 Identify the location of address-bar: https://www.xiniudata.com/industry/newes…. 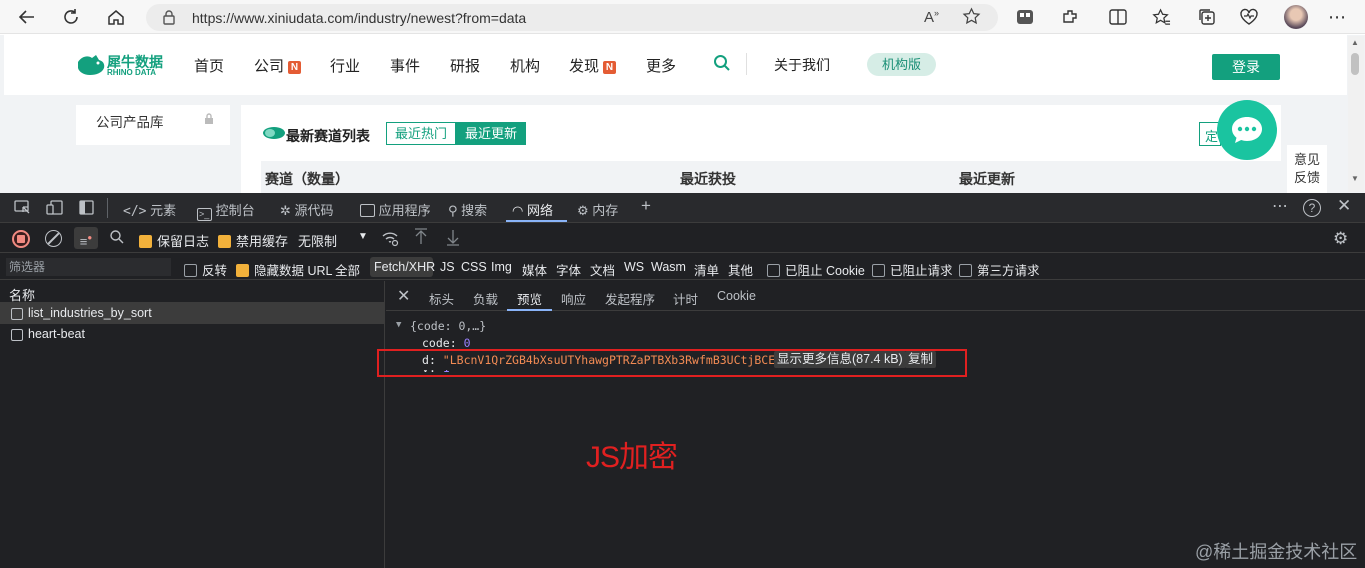
(572, 17).